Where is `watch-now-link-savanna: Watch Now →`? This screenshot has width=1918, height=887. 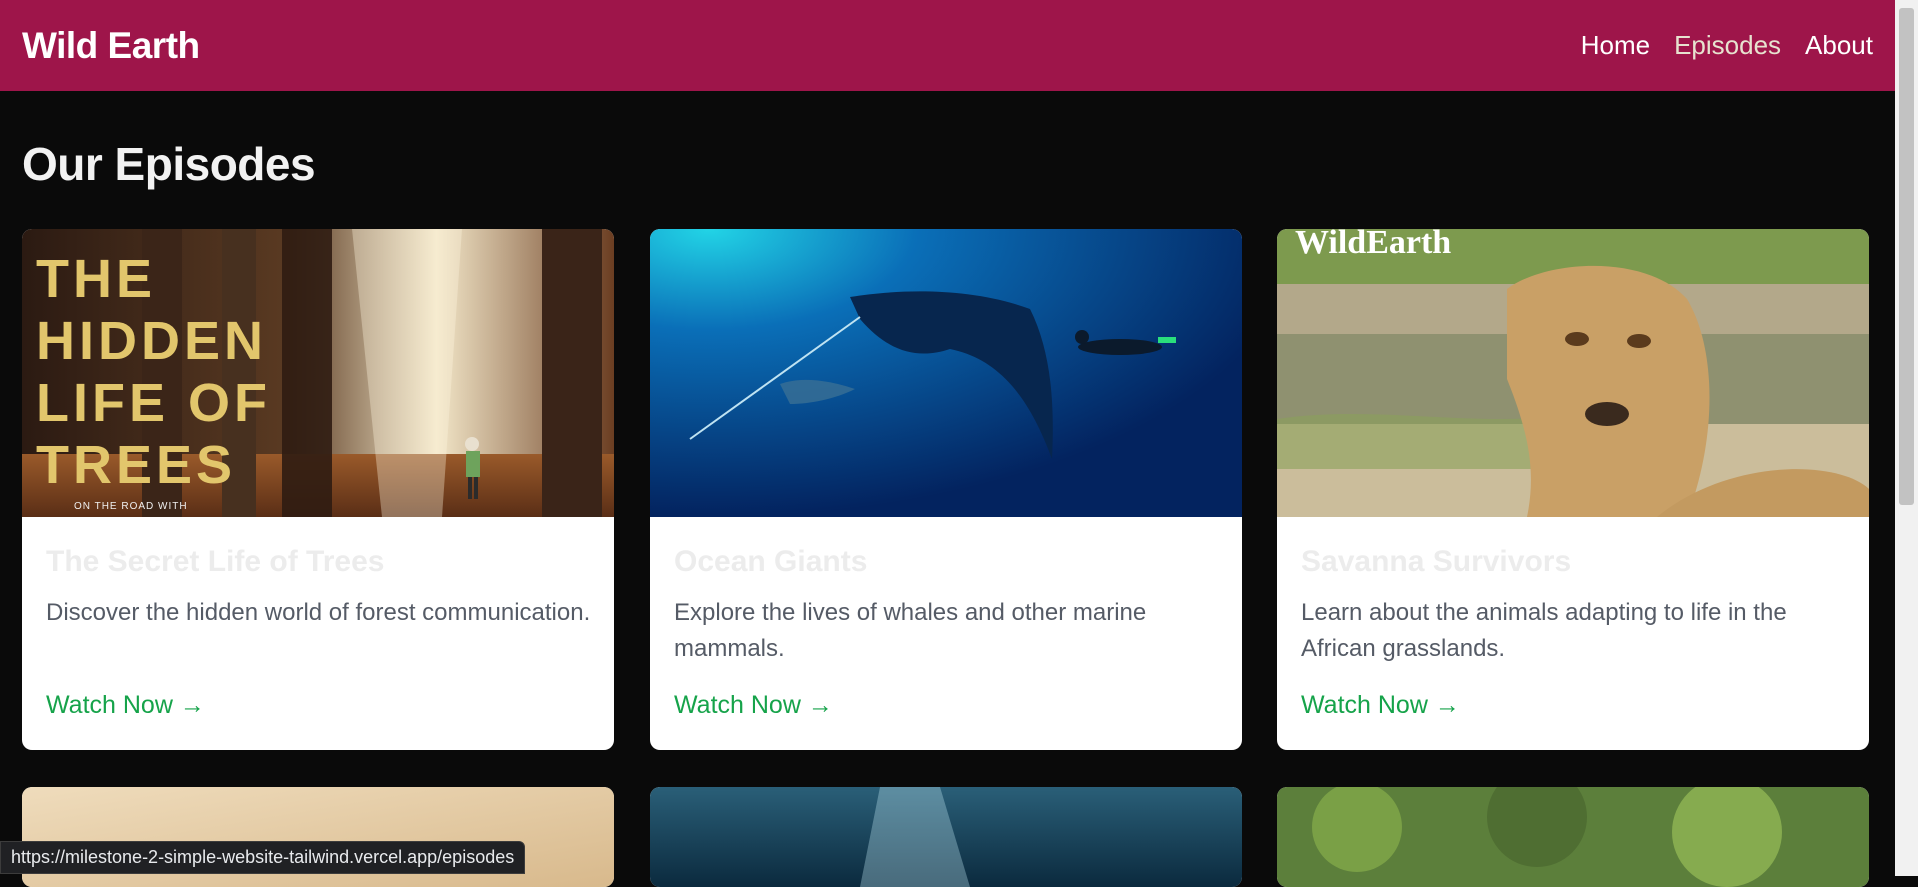
watch-now-link-savanna: Watch Now → is located at coordinates (1380, 705).